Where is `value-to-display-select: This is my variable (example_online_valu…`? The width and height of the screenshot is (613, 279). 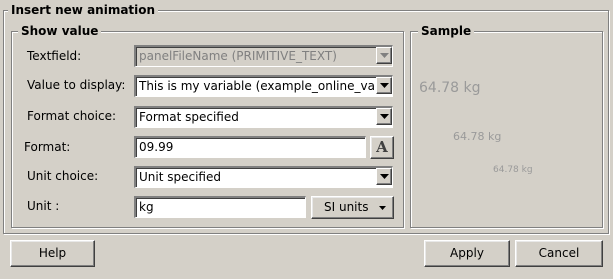 value-to-display-select: This is my variable (example_online_valu… is located at coordinates (263, 86).